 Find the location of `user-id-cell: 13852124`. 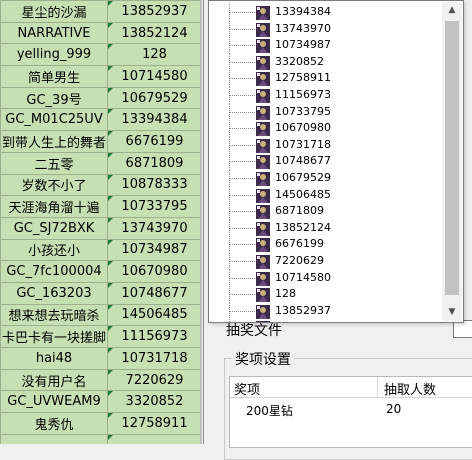

user-id-cell: 13852124 is located at coordinates (154, 33).